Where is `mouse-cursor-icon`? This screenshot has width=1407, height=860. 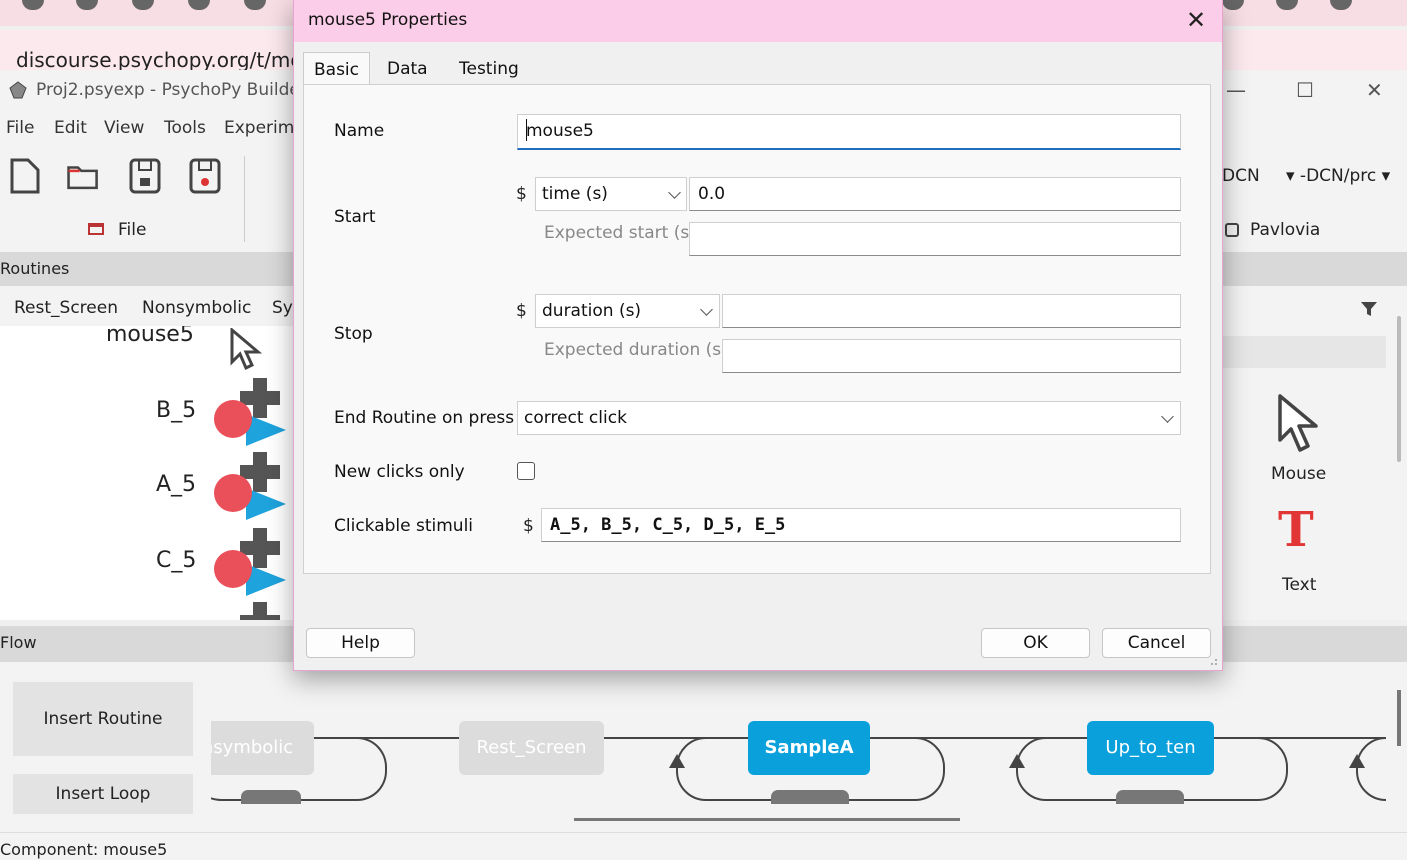 mouse-cursor-icon is located at coordinates (248, 350).